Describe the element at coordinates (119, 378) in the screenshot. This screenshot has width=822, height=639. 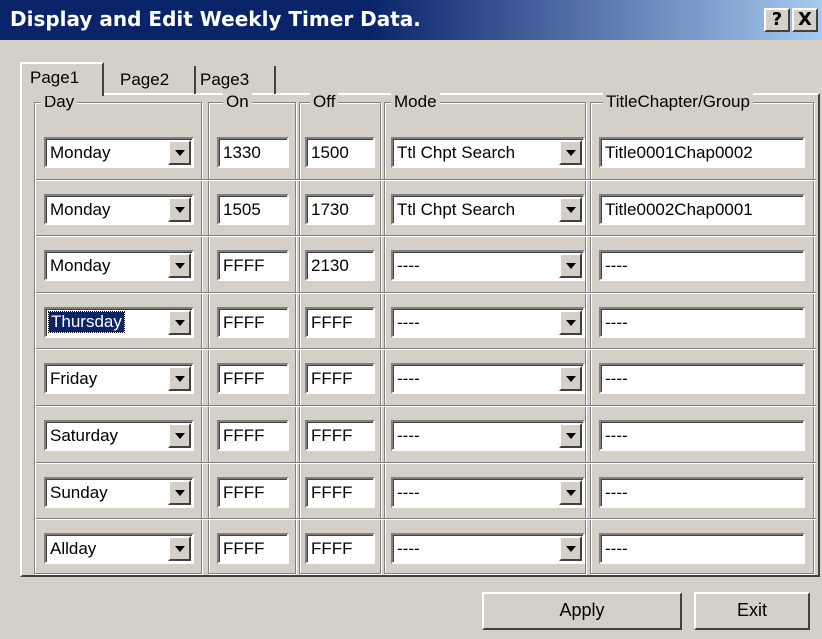
I see `day-select: Friday` at that location.